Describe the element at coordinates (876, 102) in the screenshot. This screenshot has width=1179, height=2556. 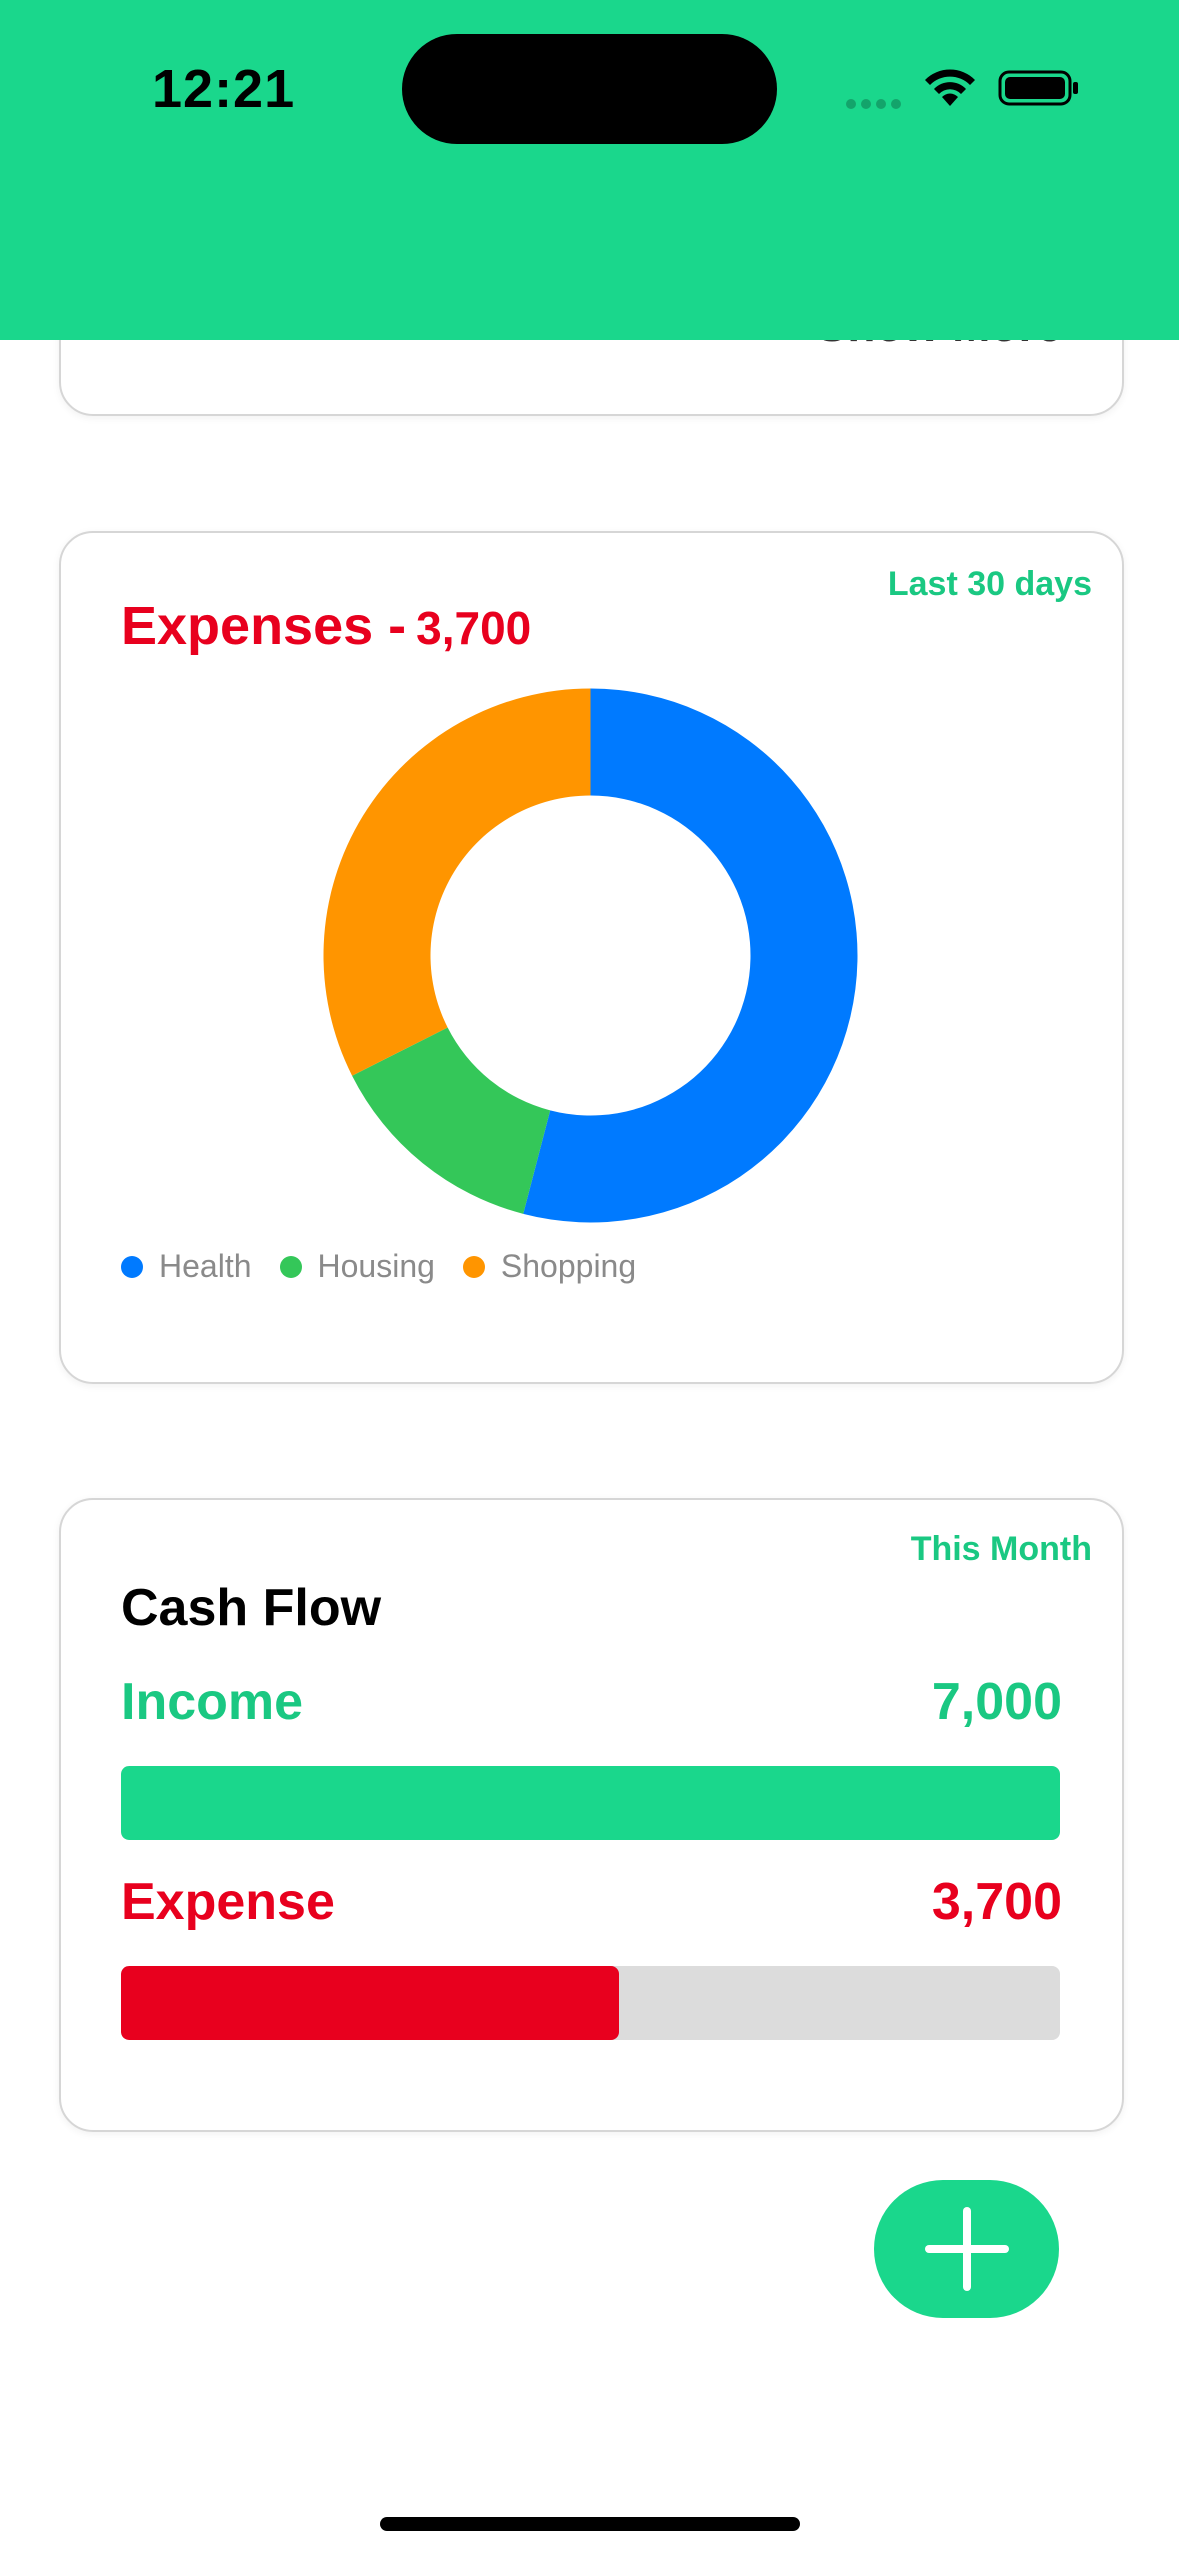
I see `cellular-signal-icon` at that location.